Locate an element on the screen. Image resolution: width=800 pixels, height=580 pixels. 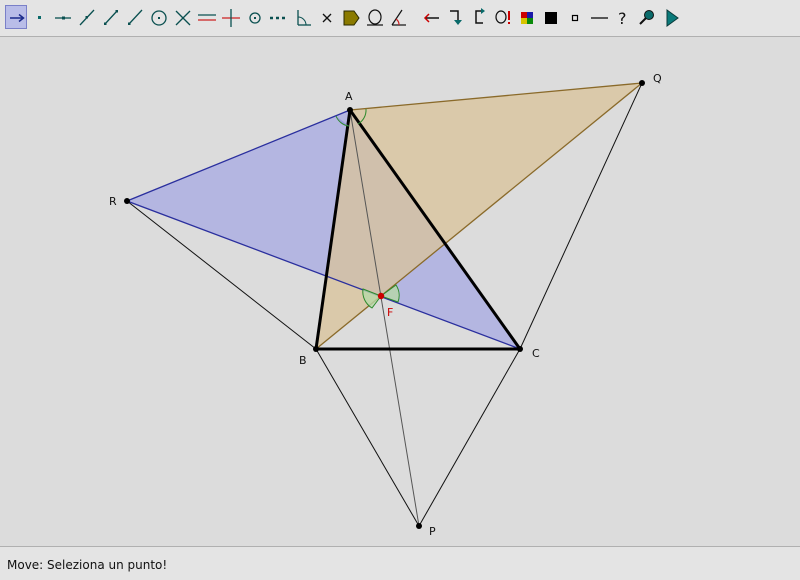
move-tool-icon is located at coordinates (16, 17).